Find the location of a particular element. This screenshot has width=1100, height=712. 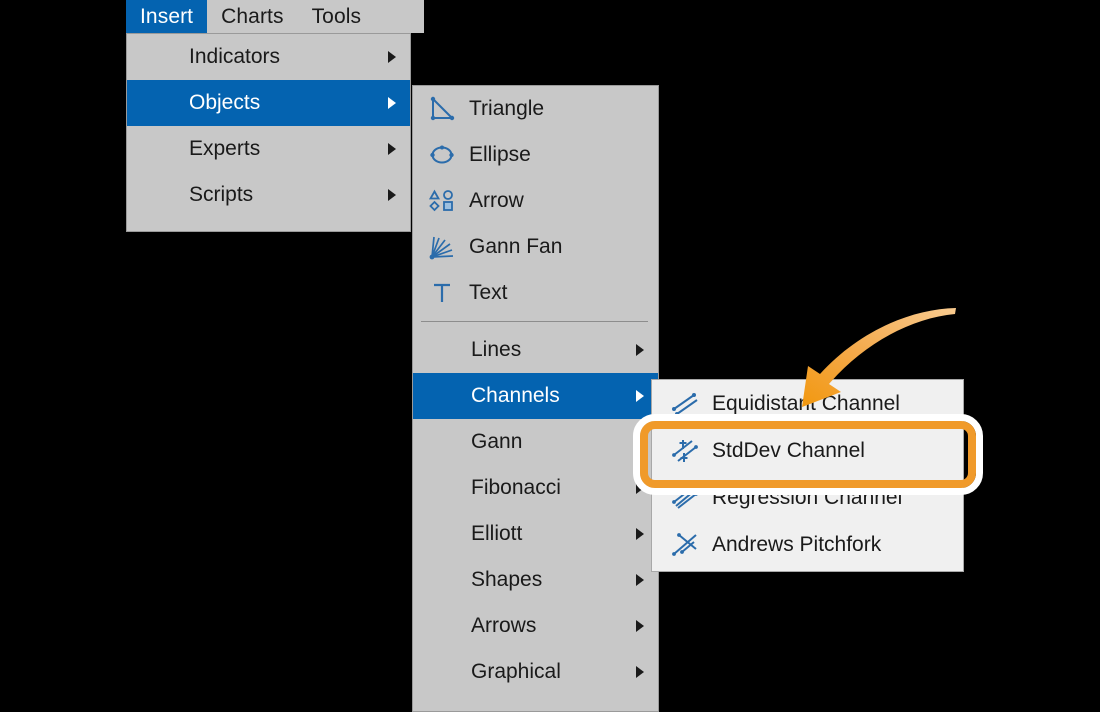

menu-item-regression-channel-label: Regression Channel is located at coordinates (807, 497).